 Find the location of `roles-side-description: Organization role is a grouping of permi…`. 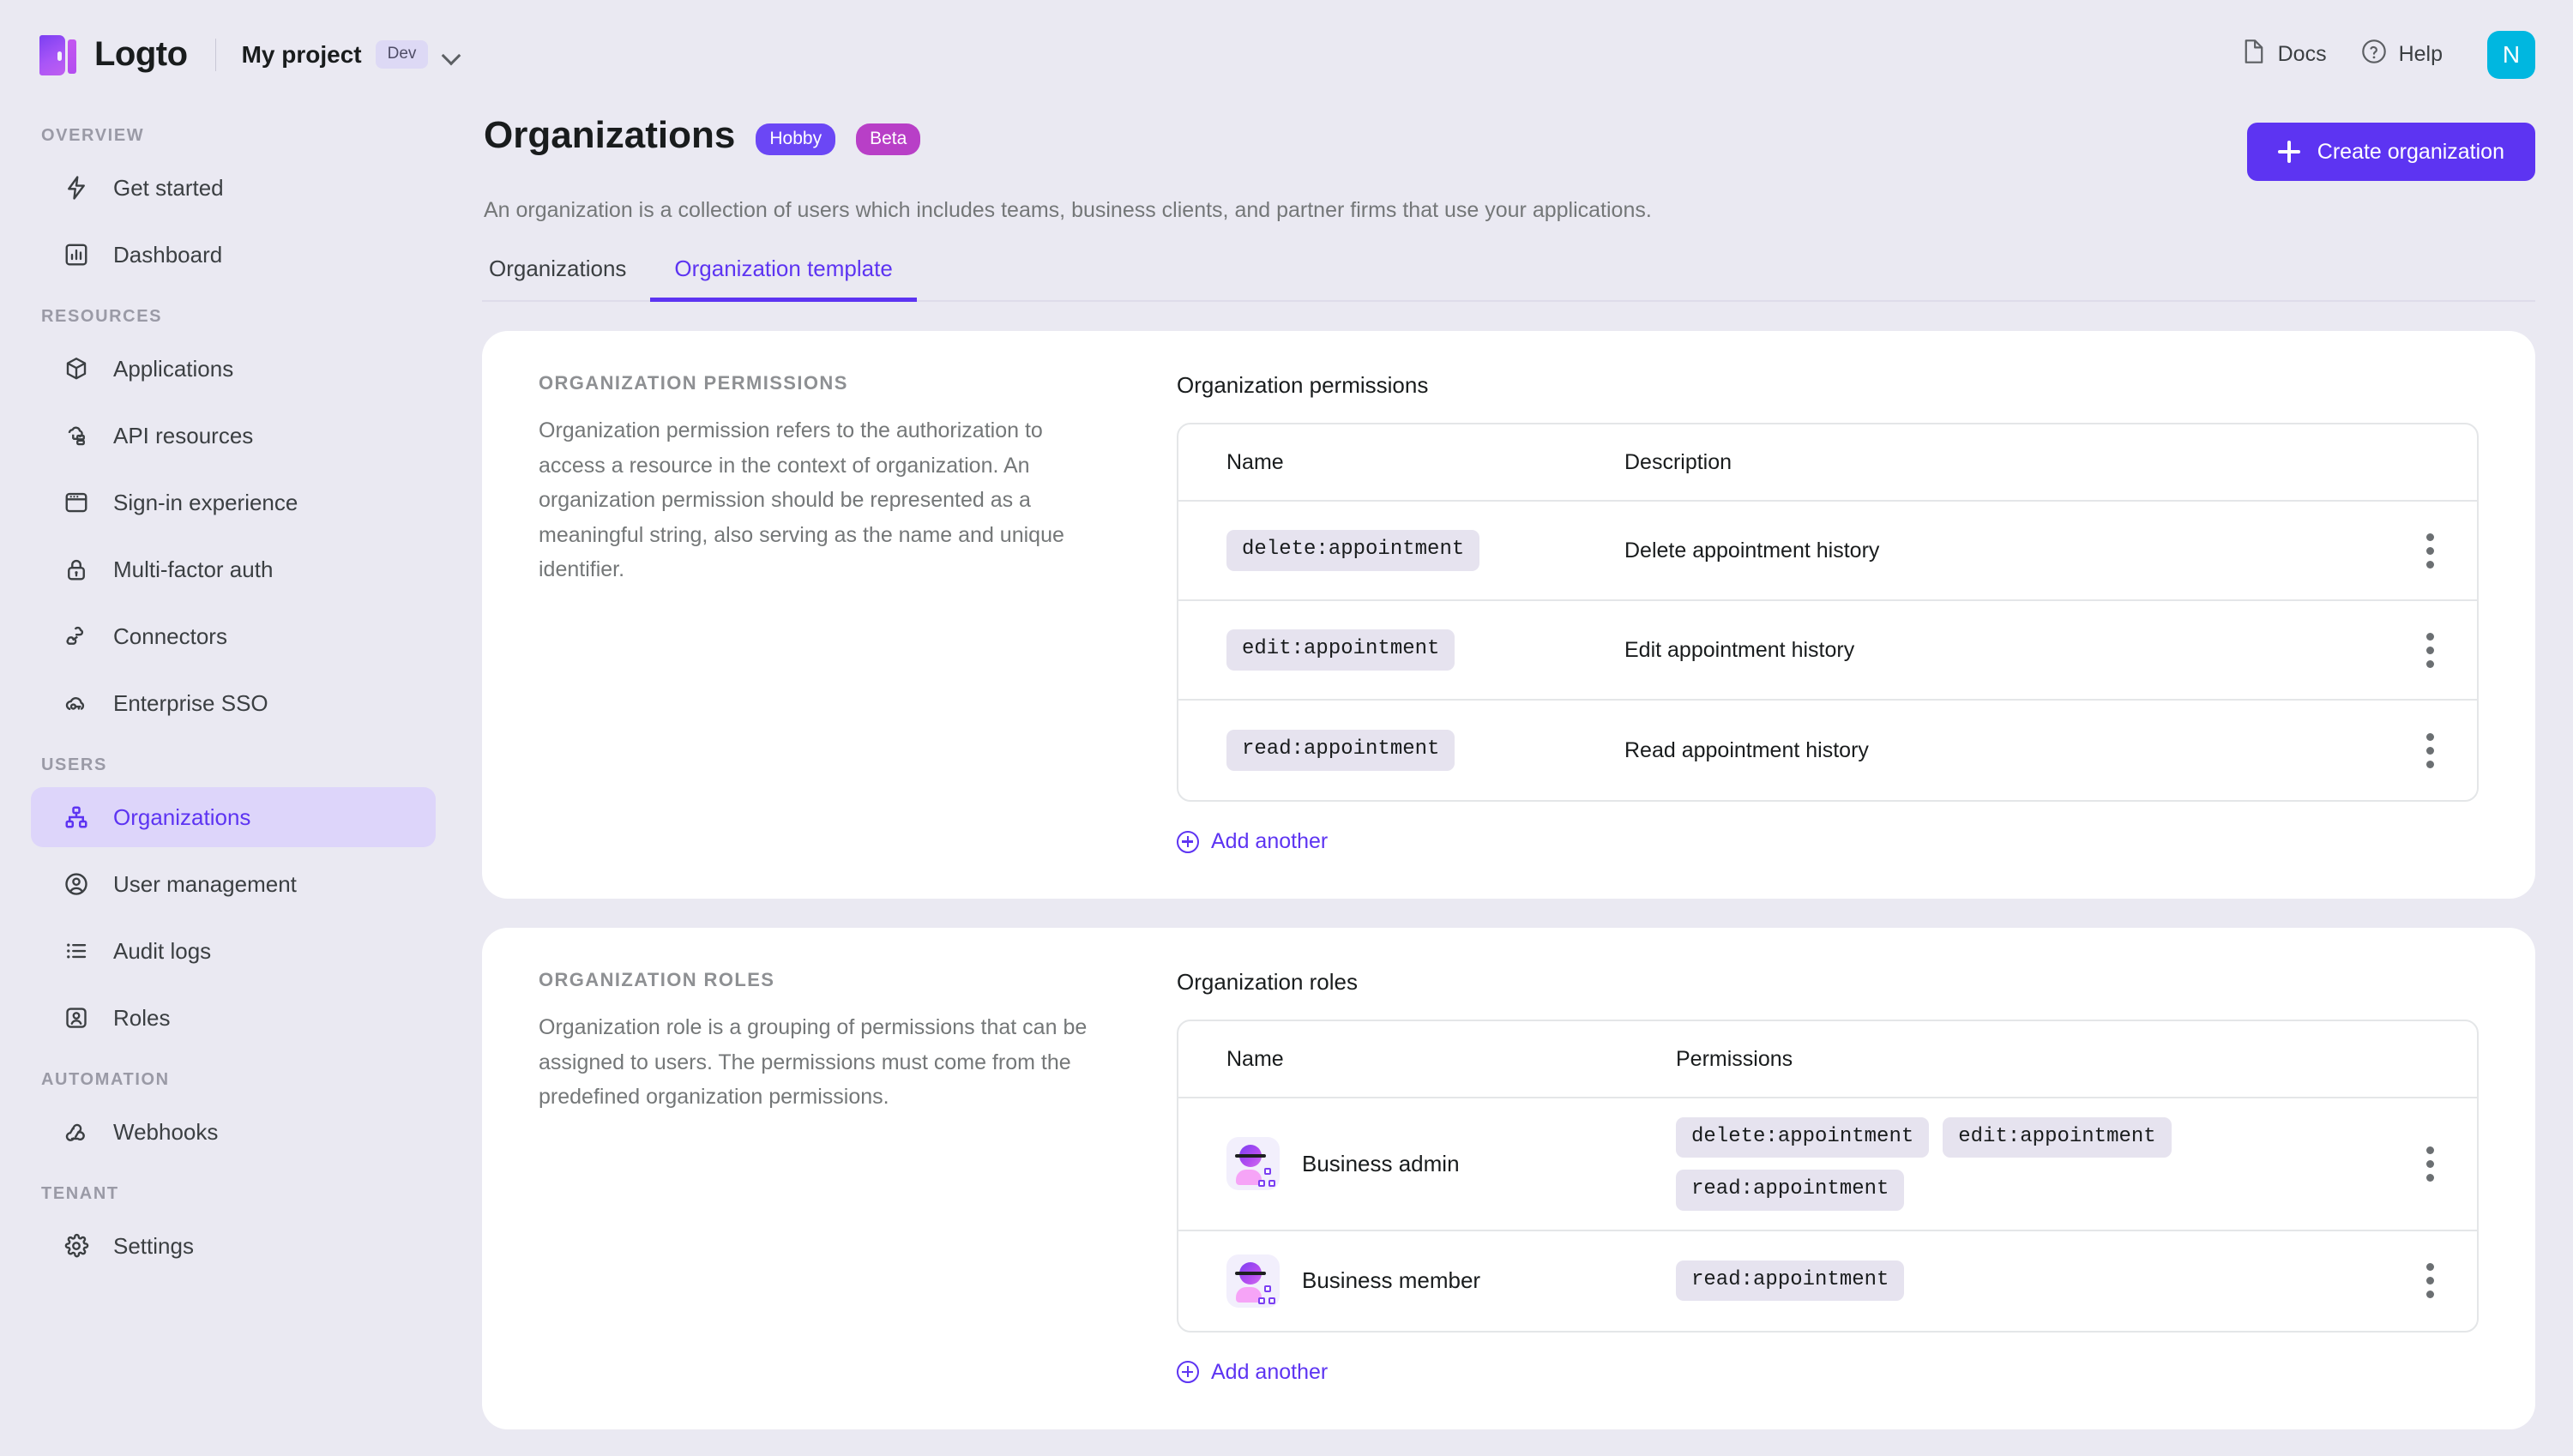

roles-side-description: Organization role is a grouping of permi… is located at coordinates (813, 1062).